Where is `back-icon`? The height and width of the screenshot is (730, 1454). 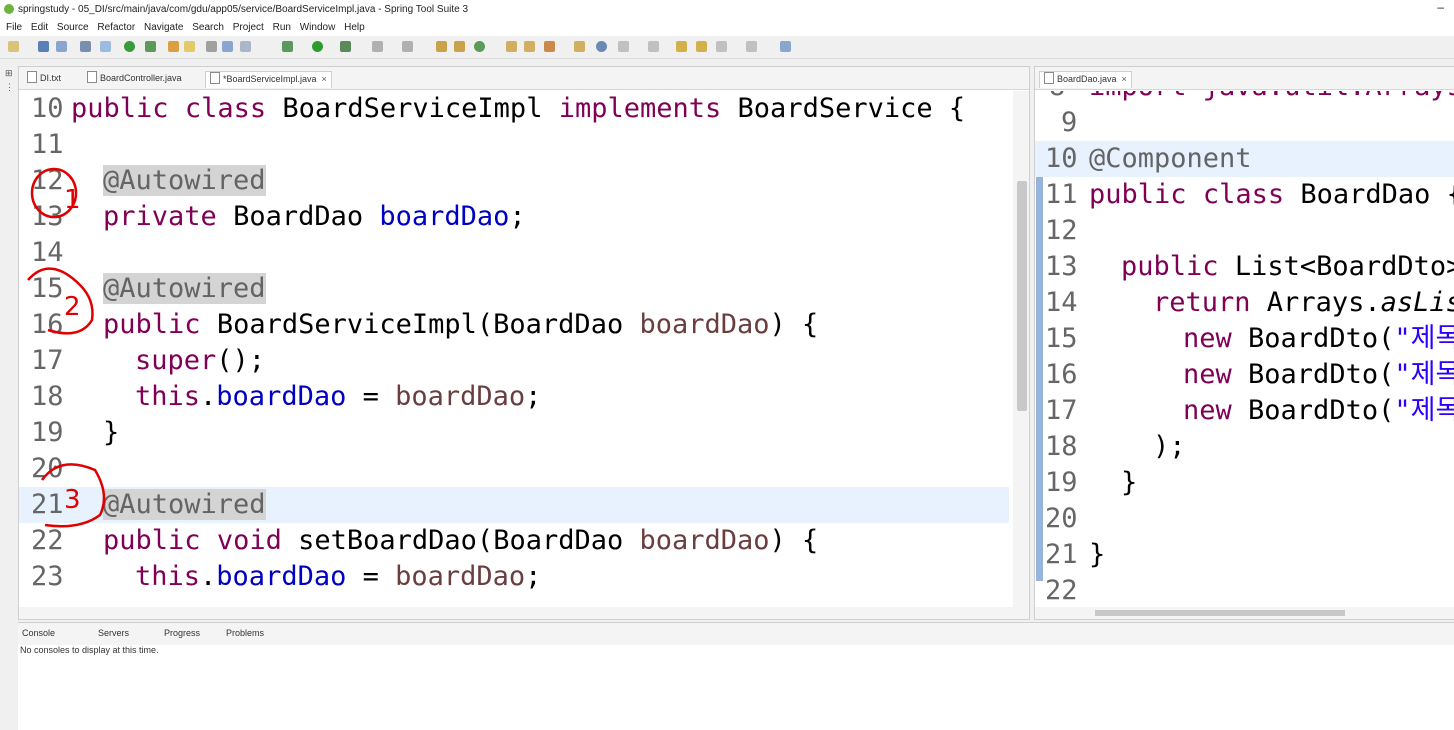
back-icon is located at coordinates (721, 46).